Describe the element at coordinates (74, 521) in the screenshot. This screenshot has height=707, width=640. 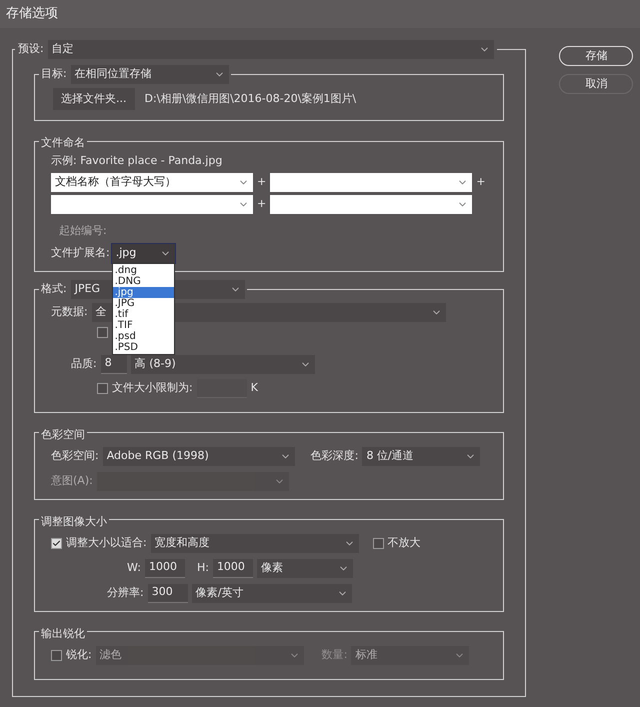
I see `section-title: 调整图像大小` at that location.